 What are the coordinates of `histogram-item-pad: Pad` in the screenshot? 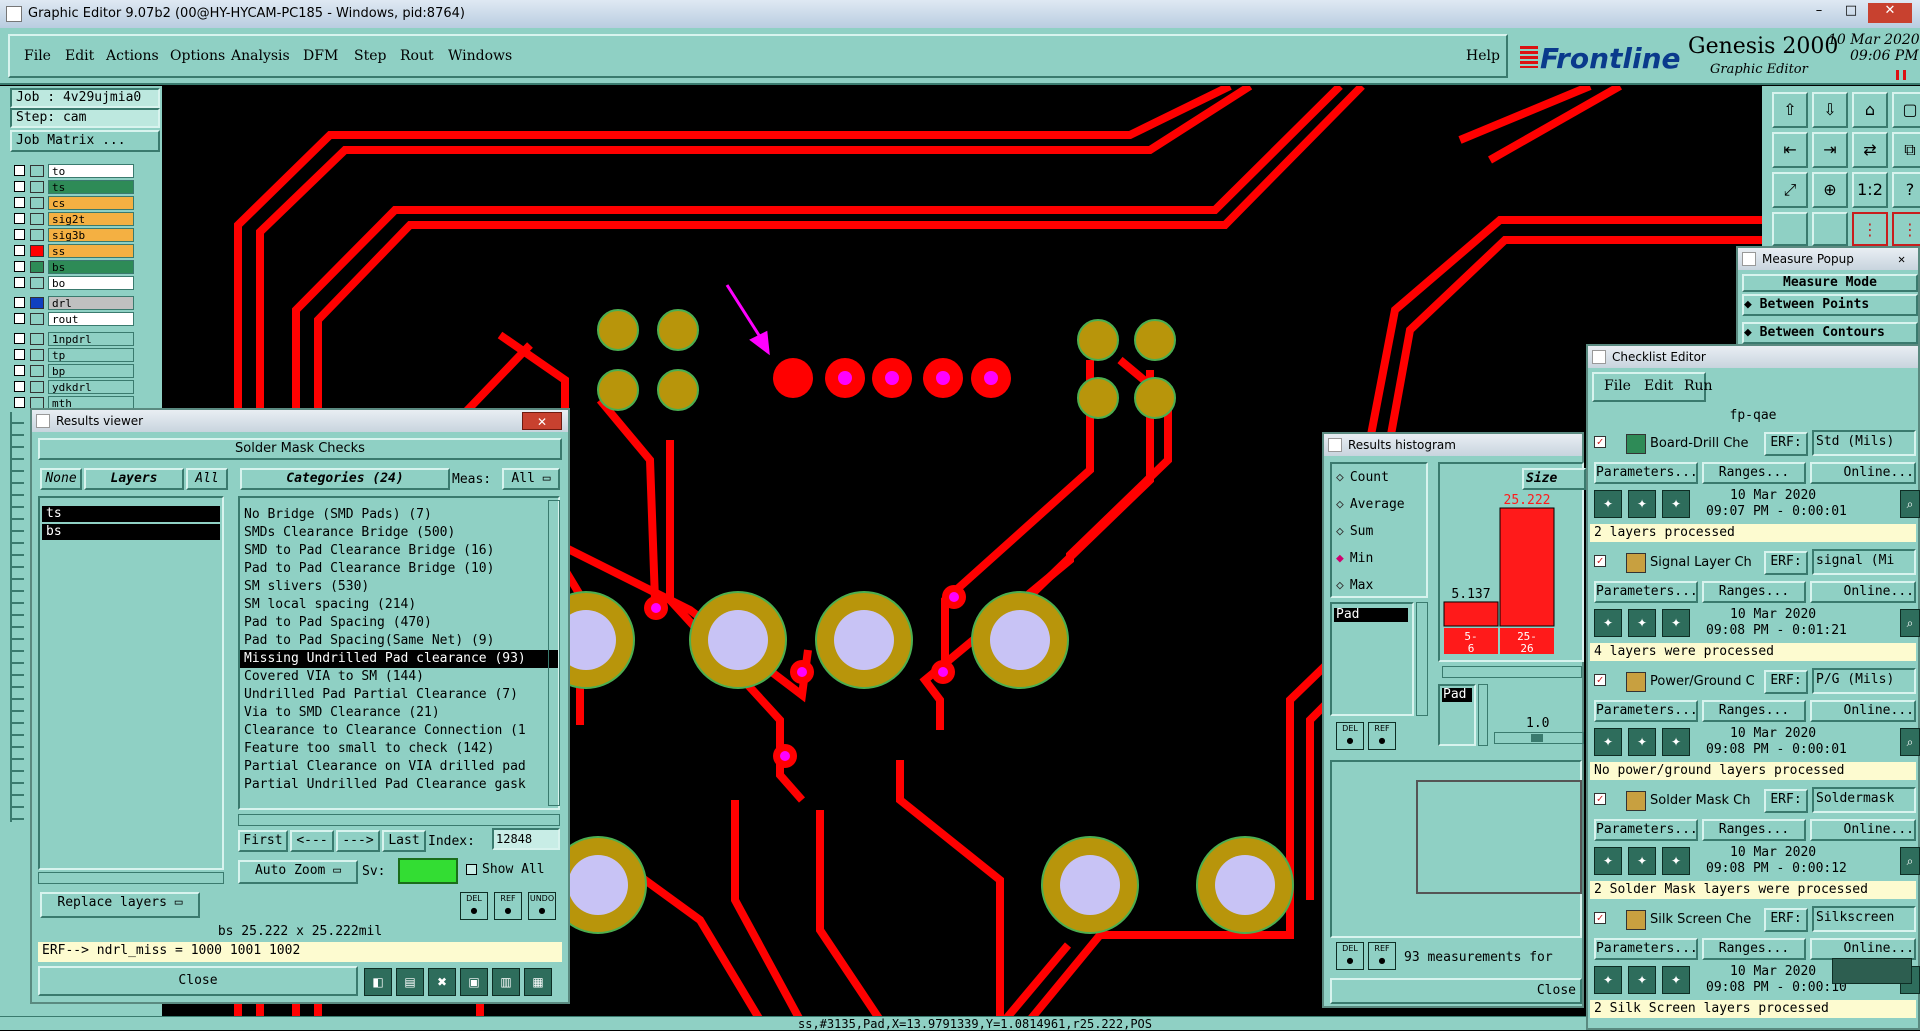 It's located at (1371, 615).